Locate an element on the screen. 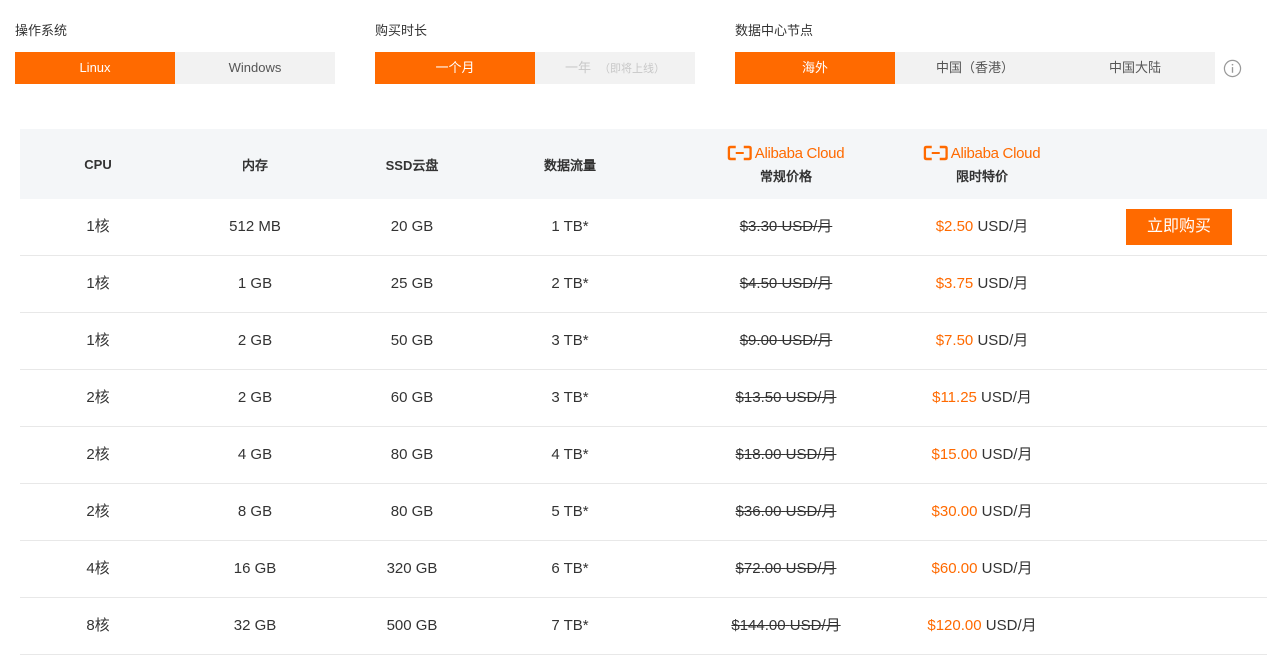 The width and height of the screenshot is (1267, 667). cell-cpu: 1核 is located at coordinates (98, 283).